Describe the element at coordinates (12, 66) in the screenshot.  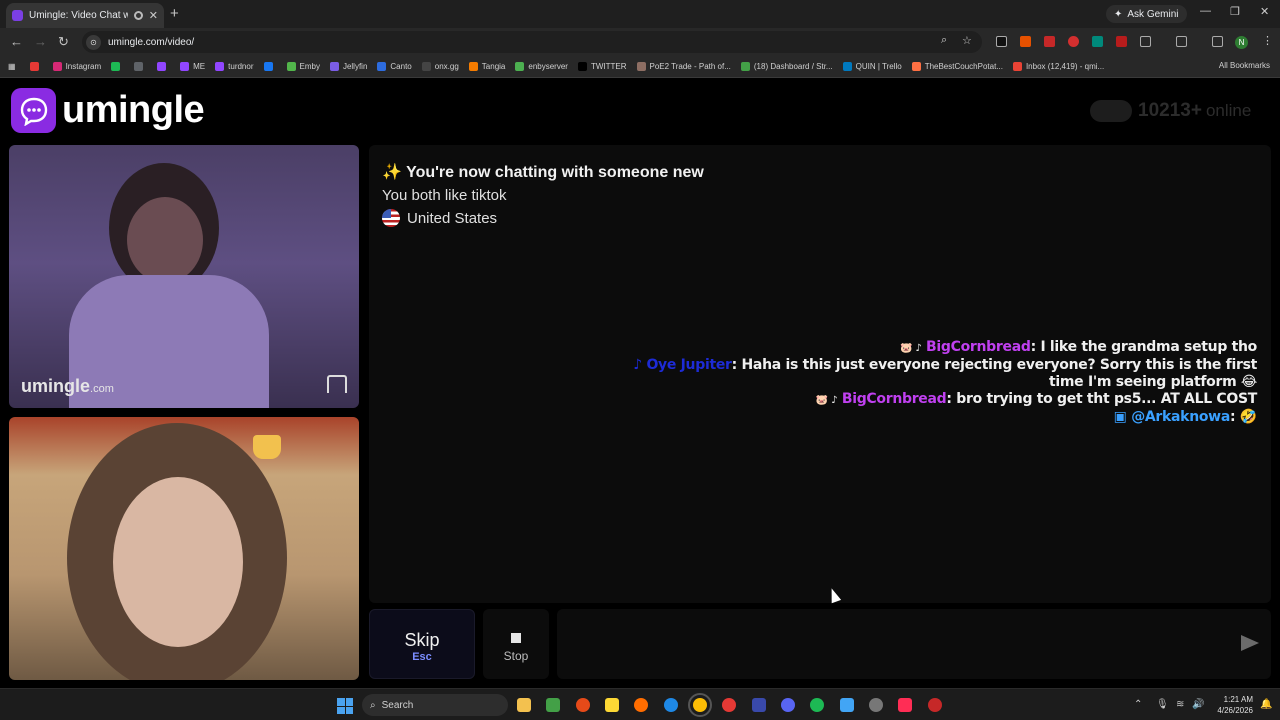
I see `apps-grid-icon: ▦` at that location.